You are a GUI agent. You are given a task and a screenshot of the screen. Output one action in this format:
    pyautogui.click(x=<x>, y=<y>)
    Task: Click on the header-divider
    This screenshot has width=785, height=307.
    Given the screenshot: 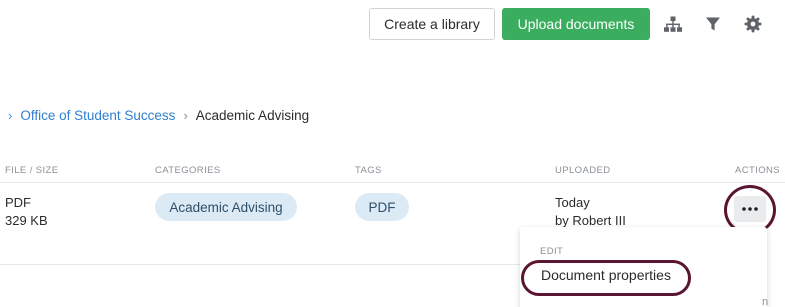 What is the action you would take?
    pyautogui.click(x=392, y=182)
    